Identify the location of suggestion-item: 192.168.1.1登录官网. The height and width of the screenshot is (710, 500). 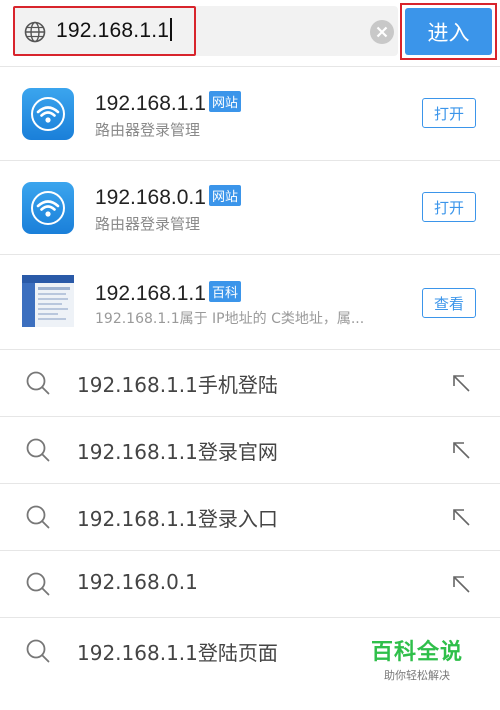
(250, 450).